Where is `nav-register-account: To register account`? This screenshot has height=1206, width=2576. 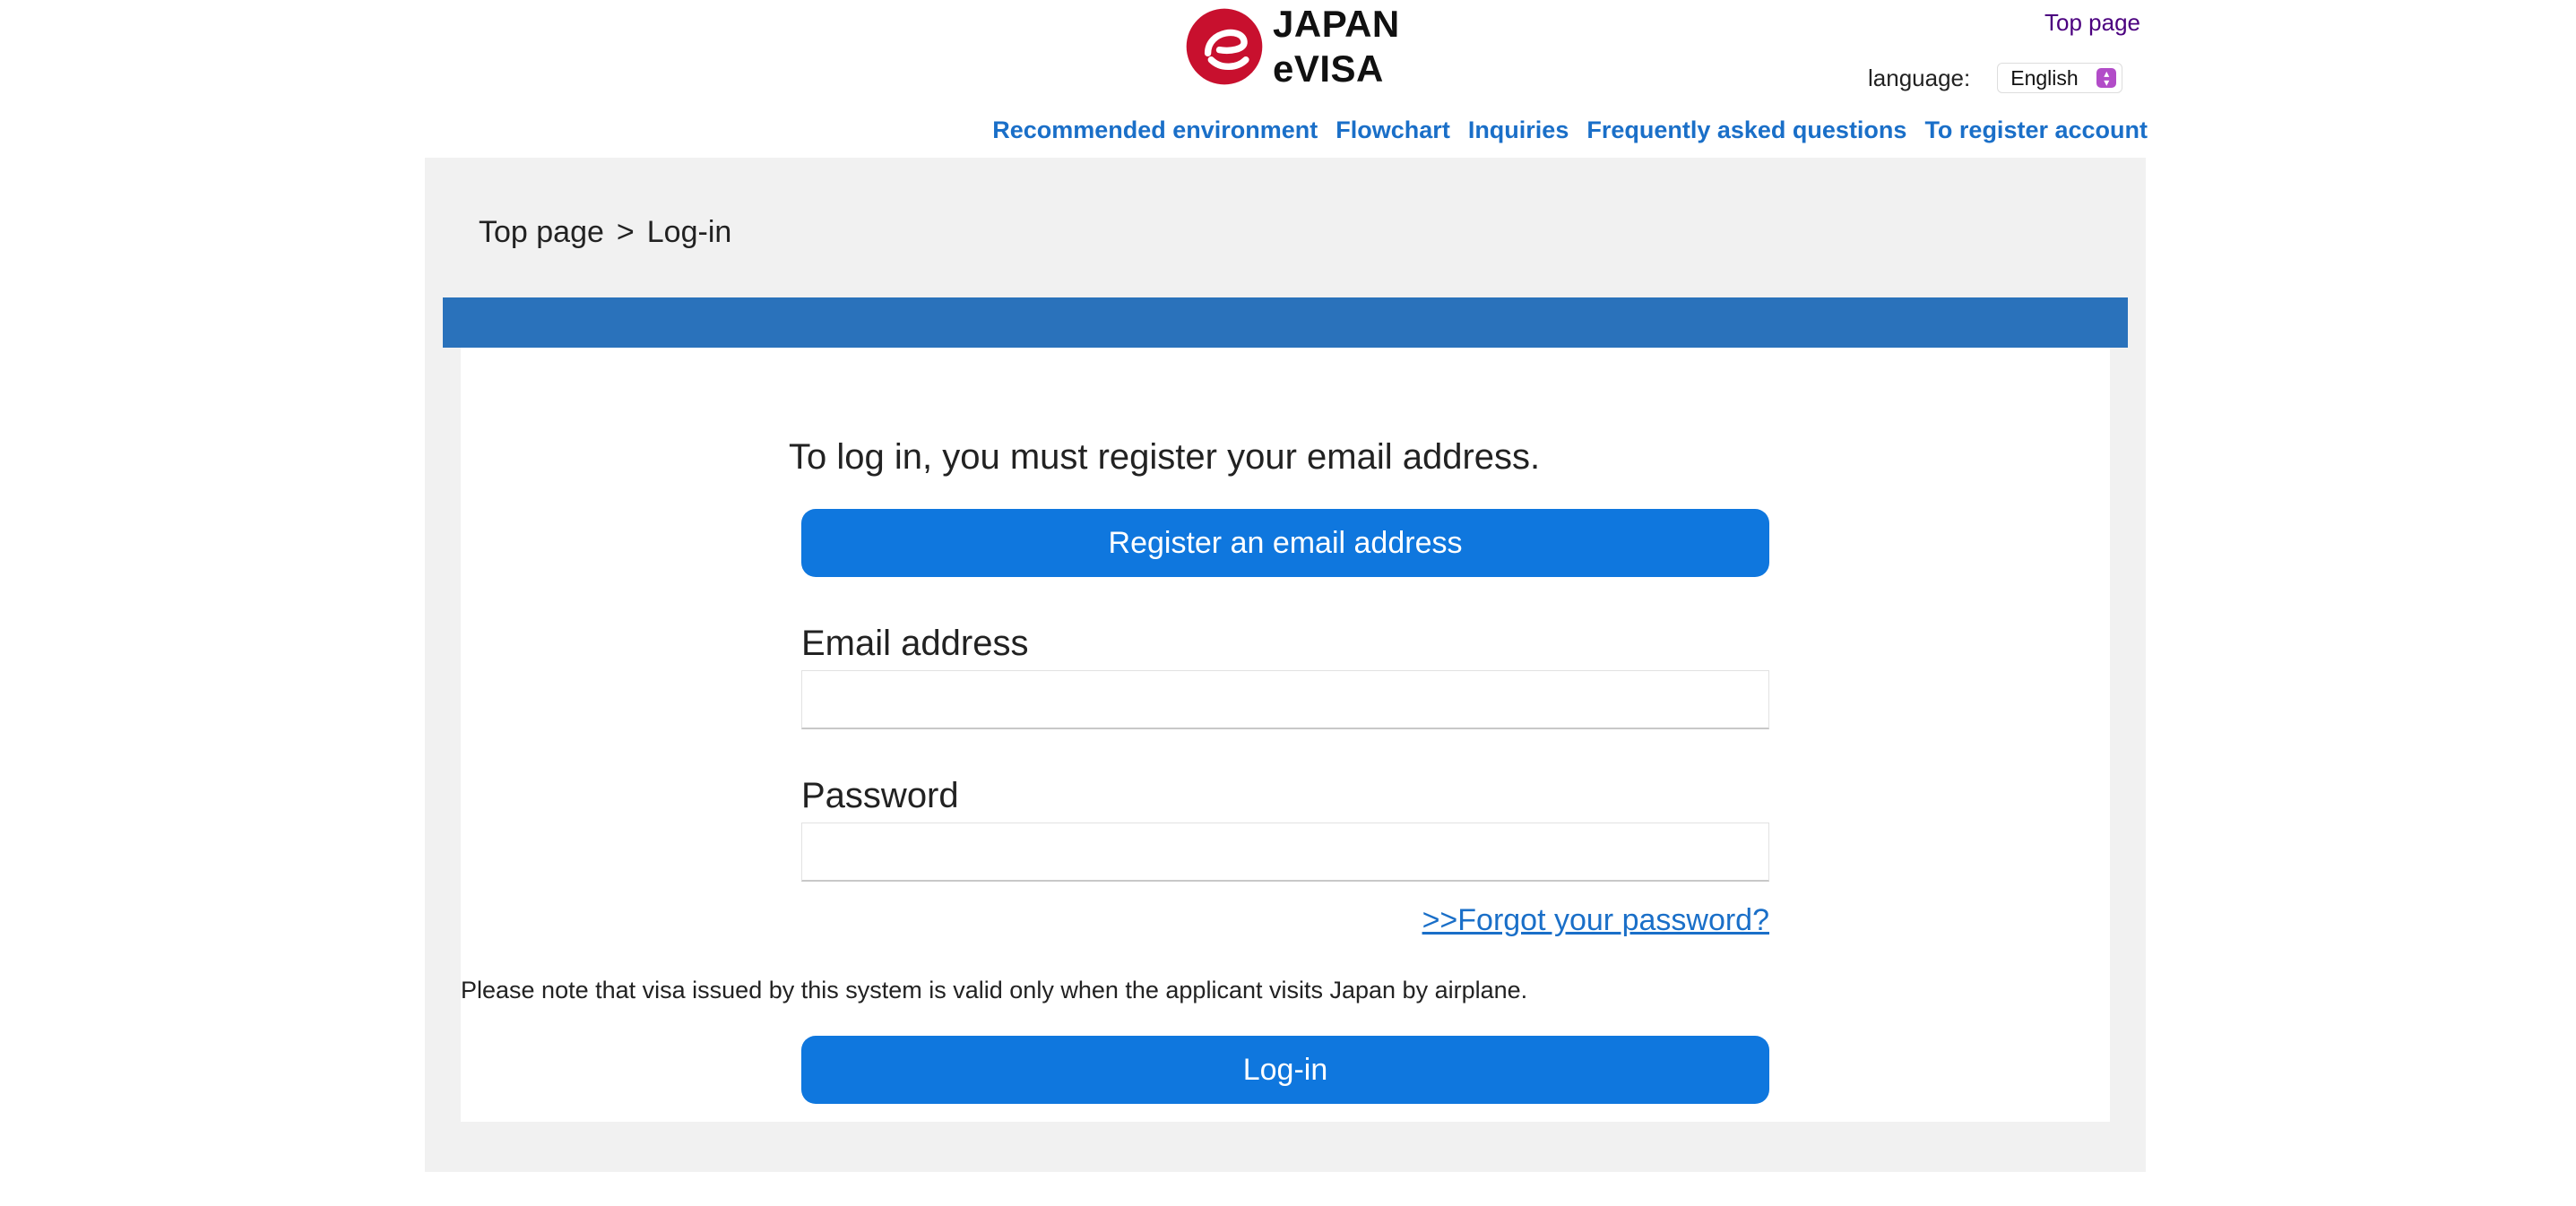 nav-register-account: To register account is located at coordinates (2036, 130).